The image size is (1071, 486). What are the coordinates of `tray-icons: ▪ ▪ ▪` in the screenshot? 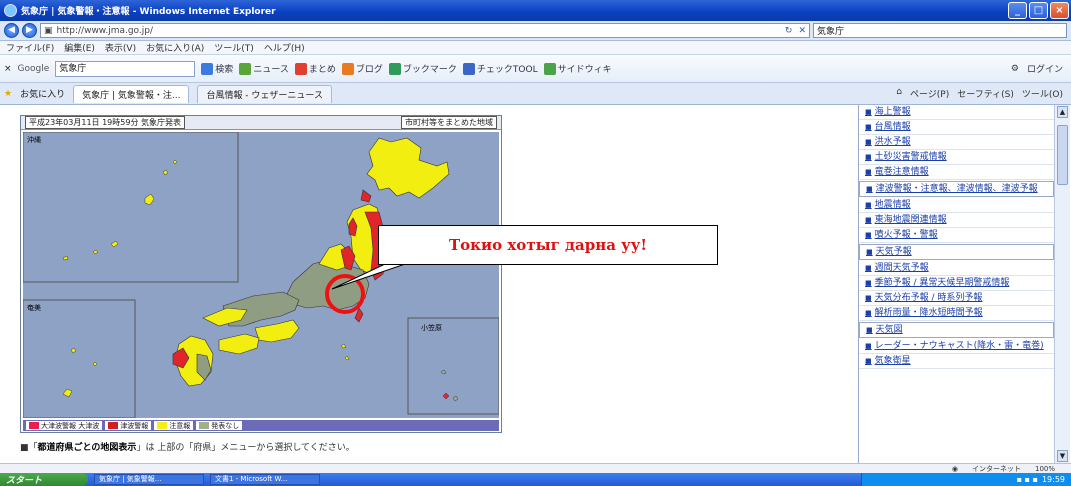 It's located at (1027, 479).